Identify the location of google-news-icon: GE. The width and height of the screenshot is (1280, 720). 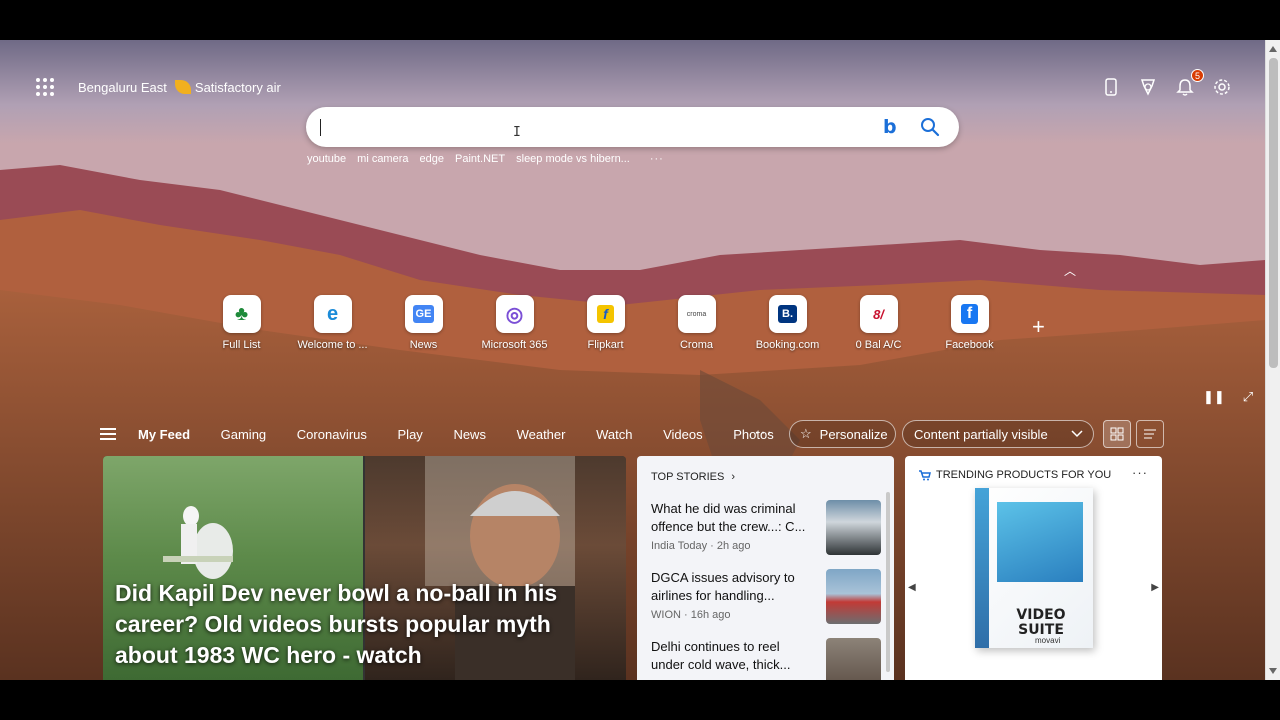
(423, 314).